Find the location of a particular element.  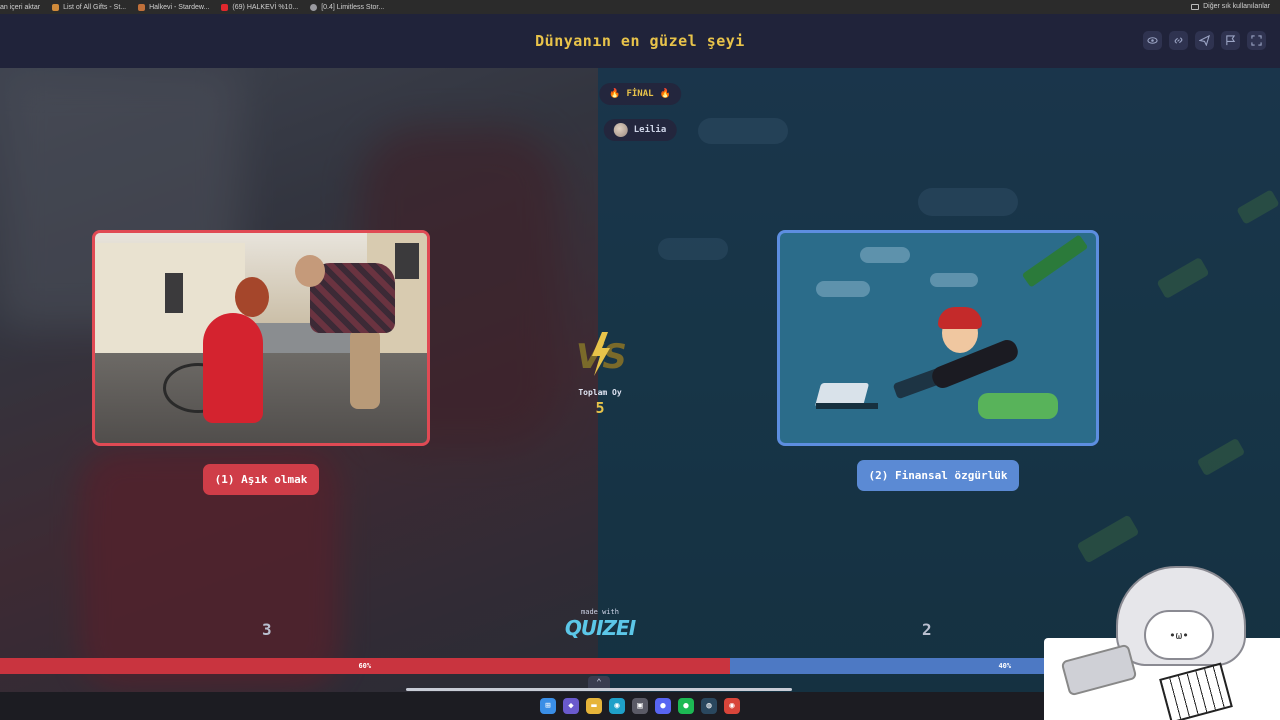

bookmark-label: an içeri aktar is located at coordinates (20, 7).